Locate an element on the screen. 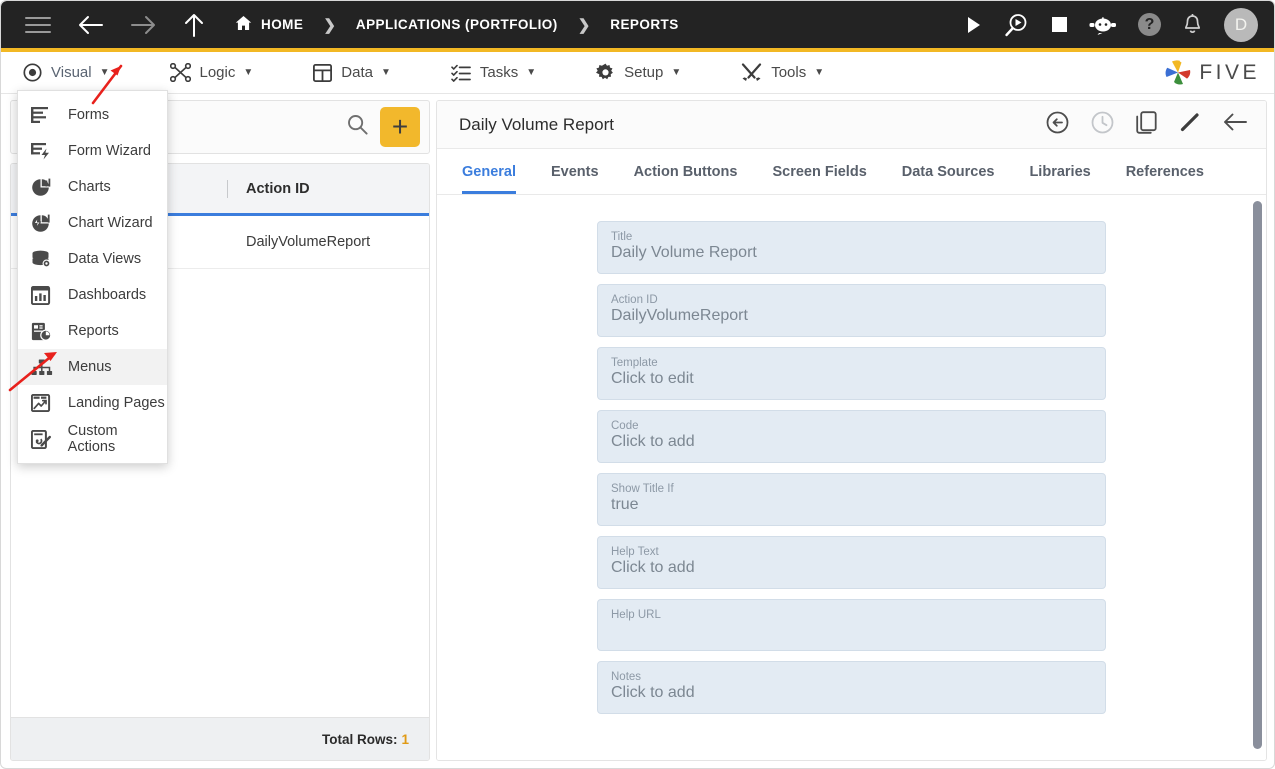  dropdown-item-reports: Reports is located at coordinates (92, 331).